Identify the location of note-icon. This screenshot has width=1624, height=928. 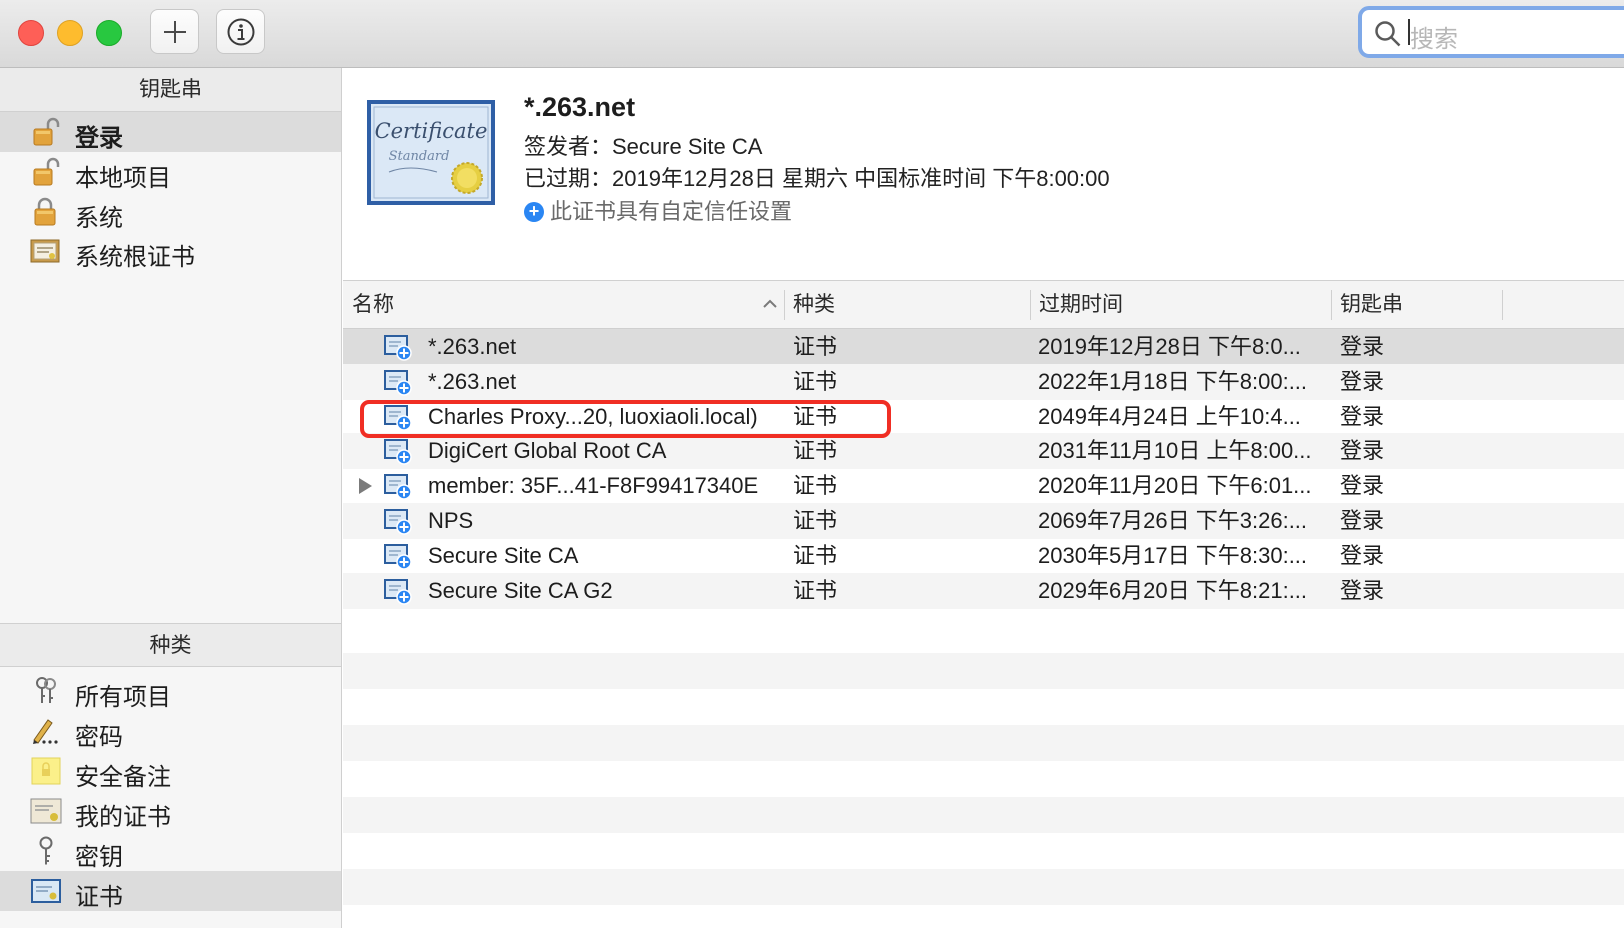
(46, 771).